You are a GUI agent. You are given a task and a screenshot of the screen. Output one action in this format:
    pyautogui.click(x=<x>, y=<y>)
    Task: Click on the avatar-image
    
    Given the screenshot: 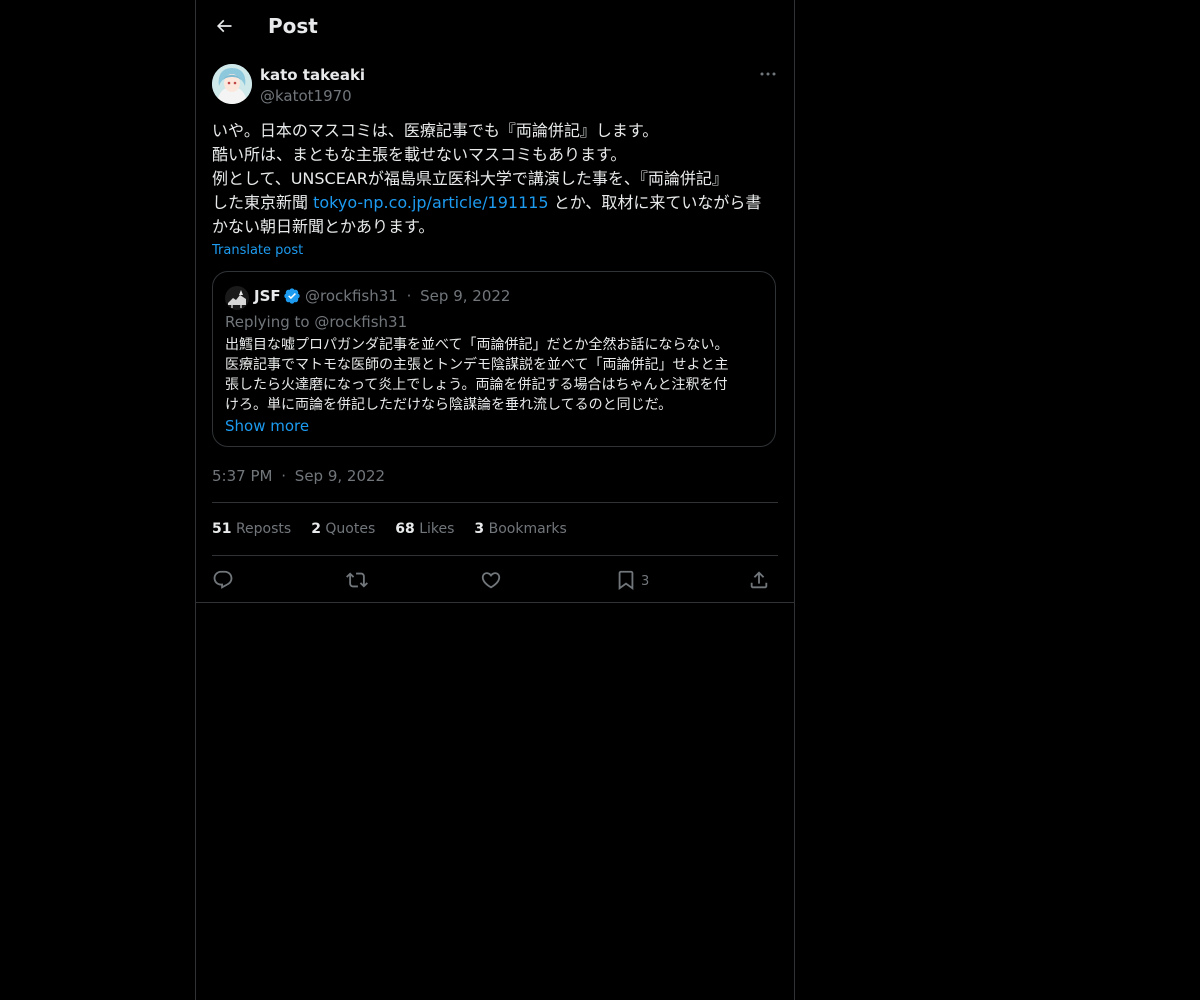 What is the action you would take?
    pyautogui.click(x=232, y=84)
    